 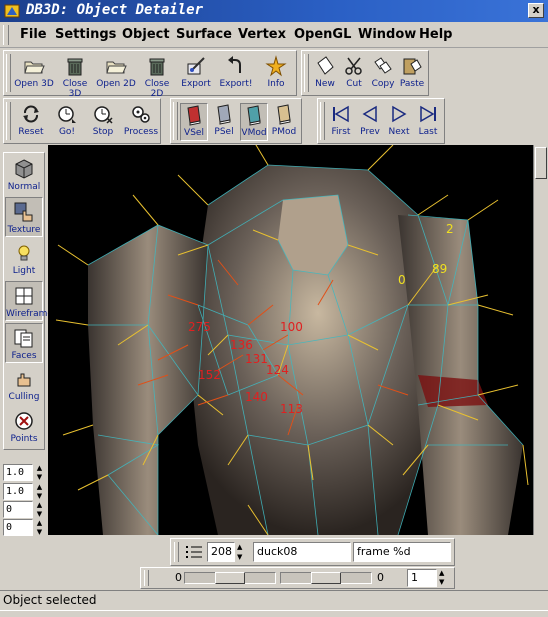 I want to click on next-button: Next, so click(x=399, y=122).